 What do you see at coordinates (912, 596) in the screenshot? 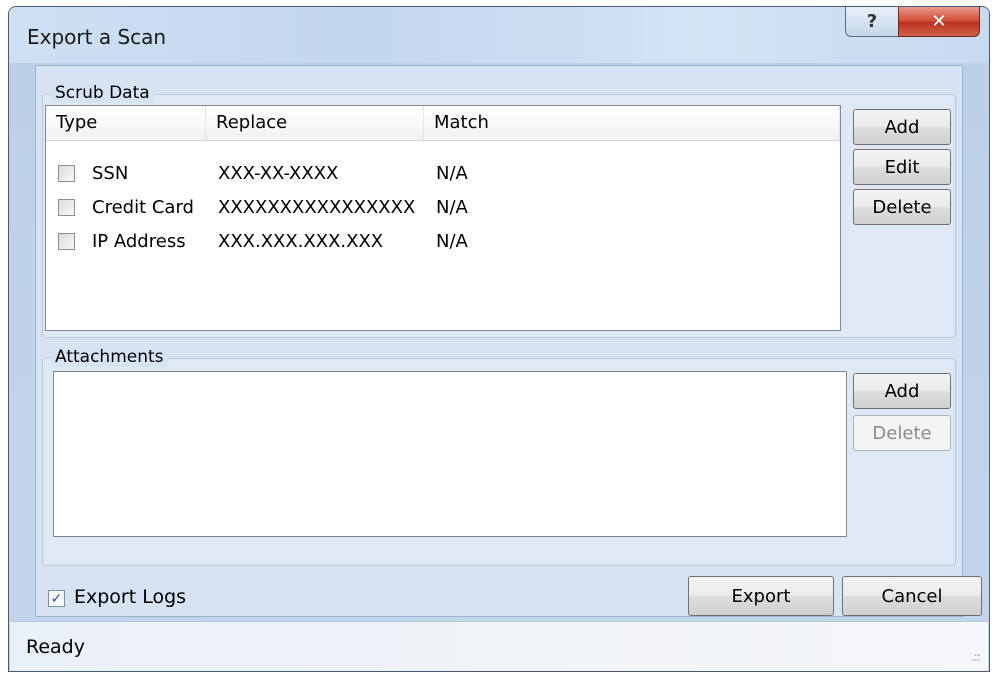
I see `cancel-button: Cancel` at bounding box center [912, 596].